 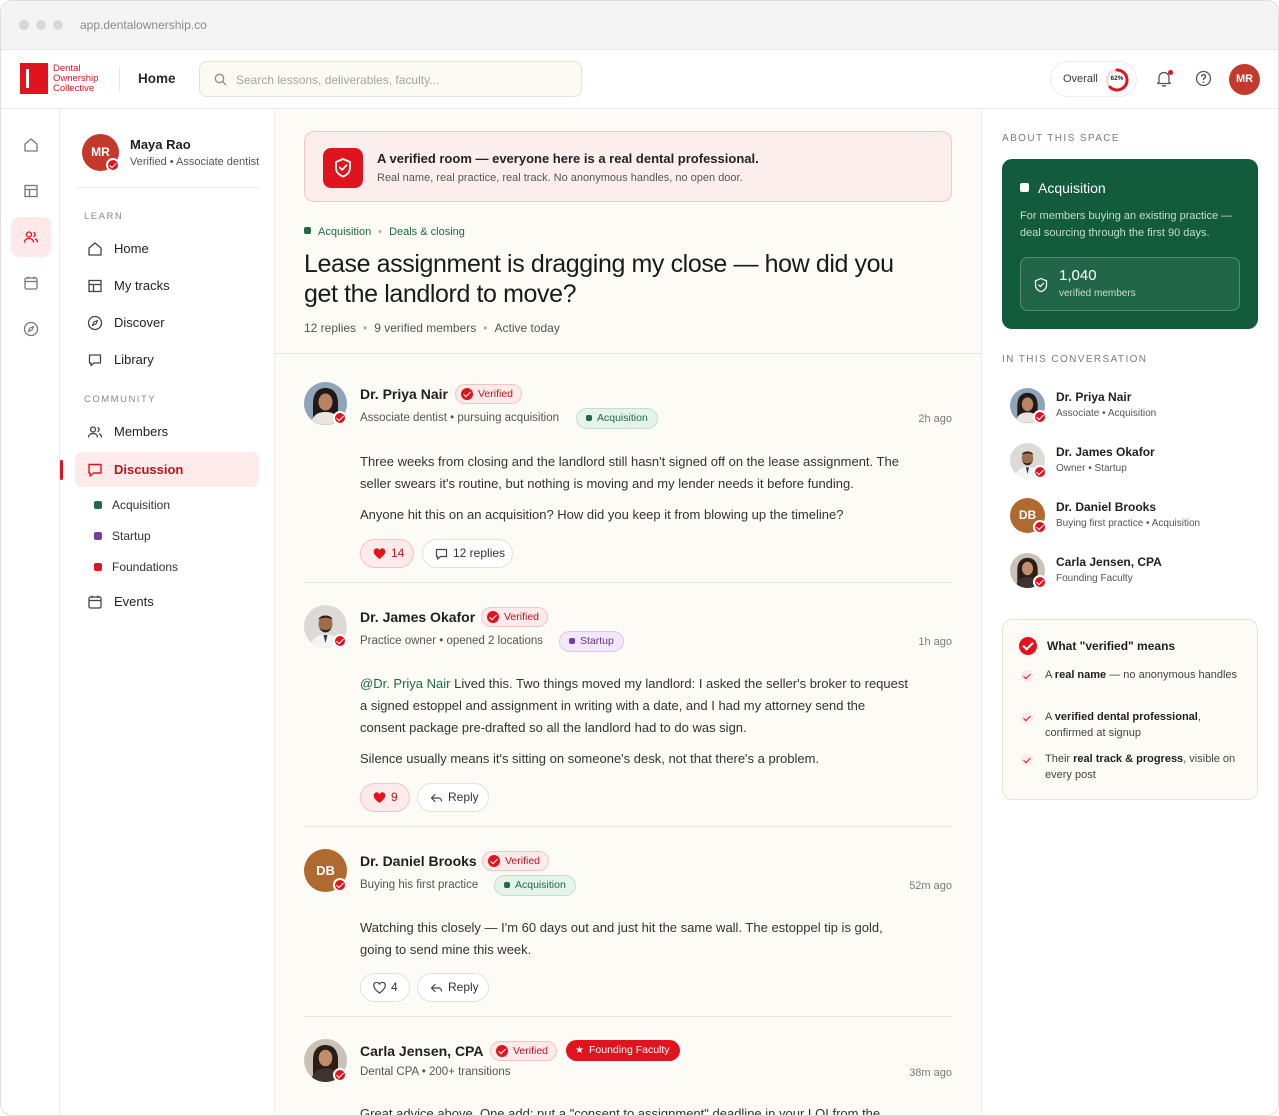 I want to click on author-name: Dr. Priya Nair, so click(x=404, y=394).